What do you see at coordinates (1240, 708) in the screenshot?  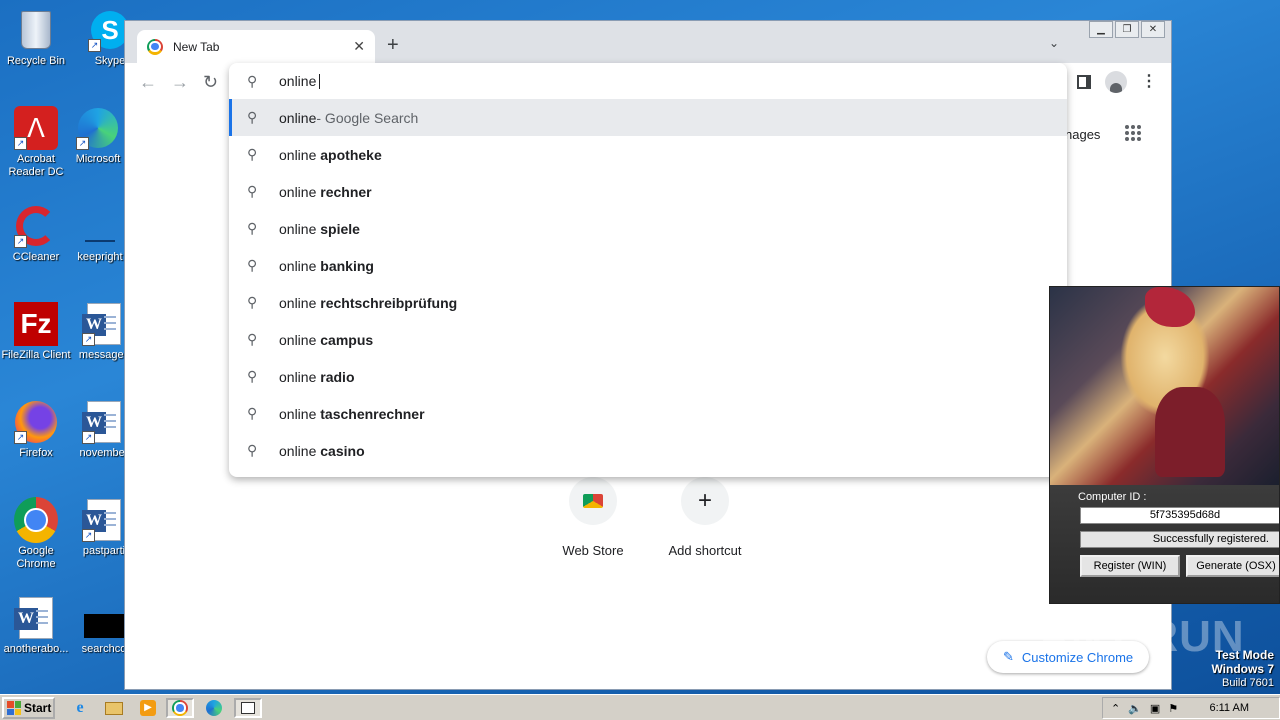 I see `clock: 6:11 AM` at bounding box center [1240, 708].